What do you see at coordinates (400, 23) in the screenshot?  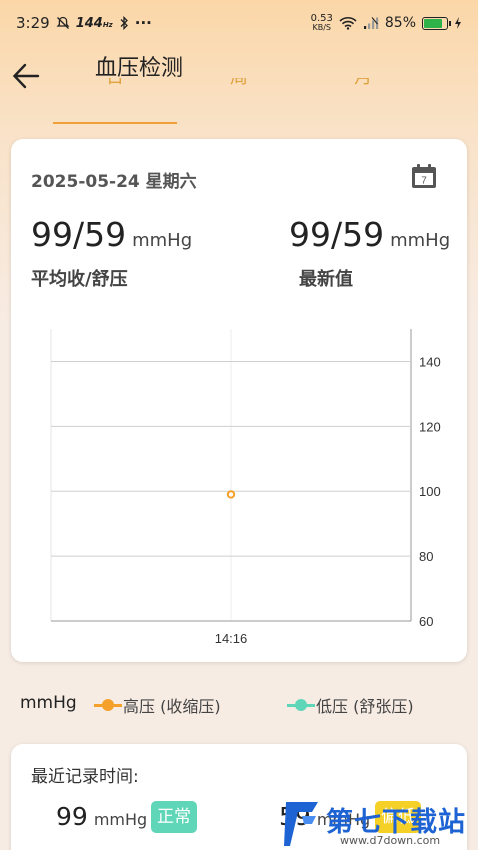 I see `battery-percent: 85%` at bounding box center [400, 23].